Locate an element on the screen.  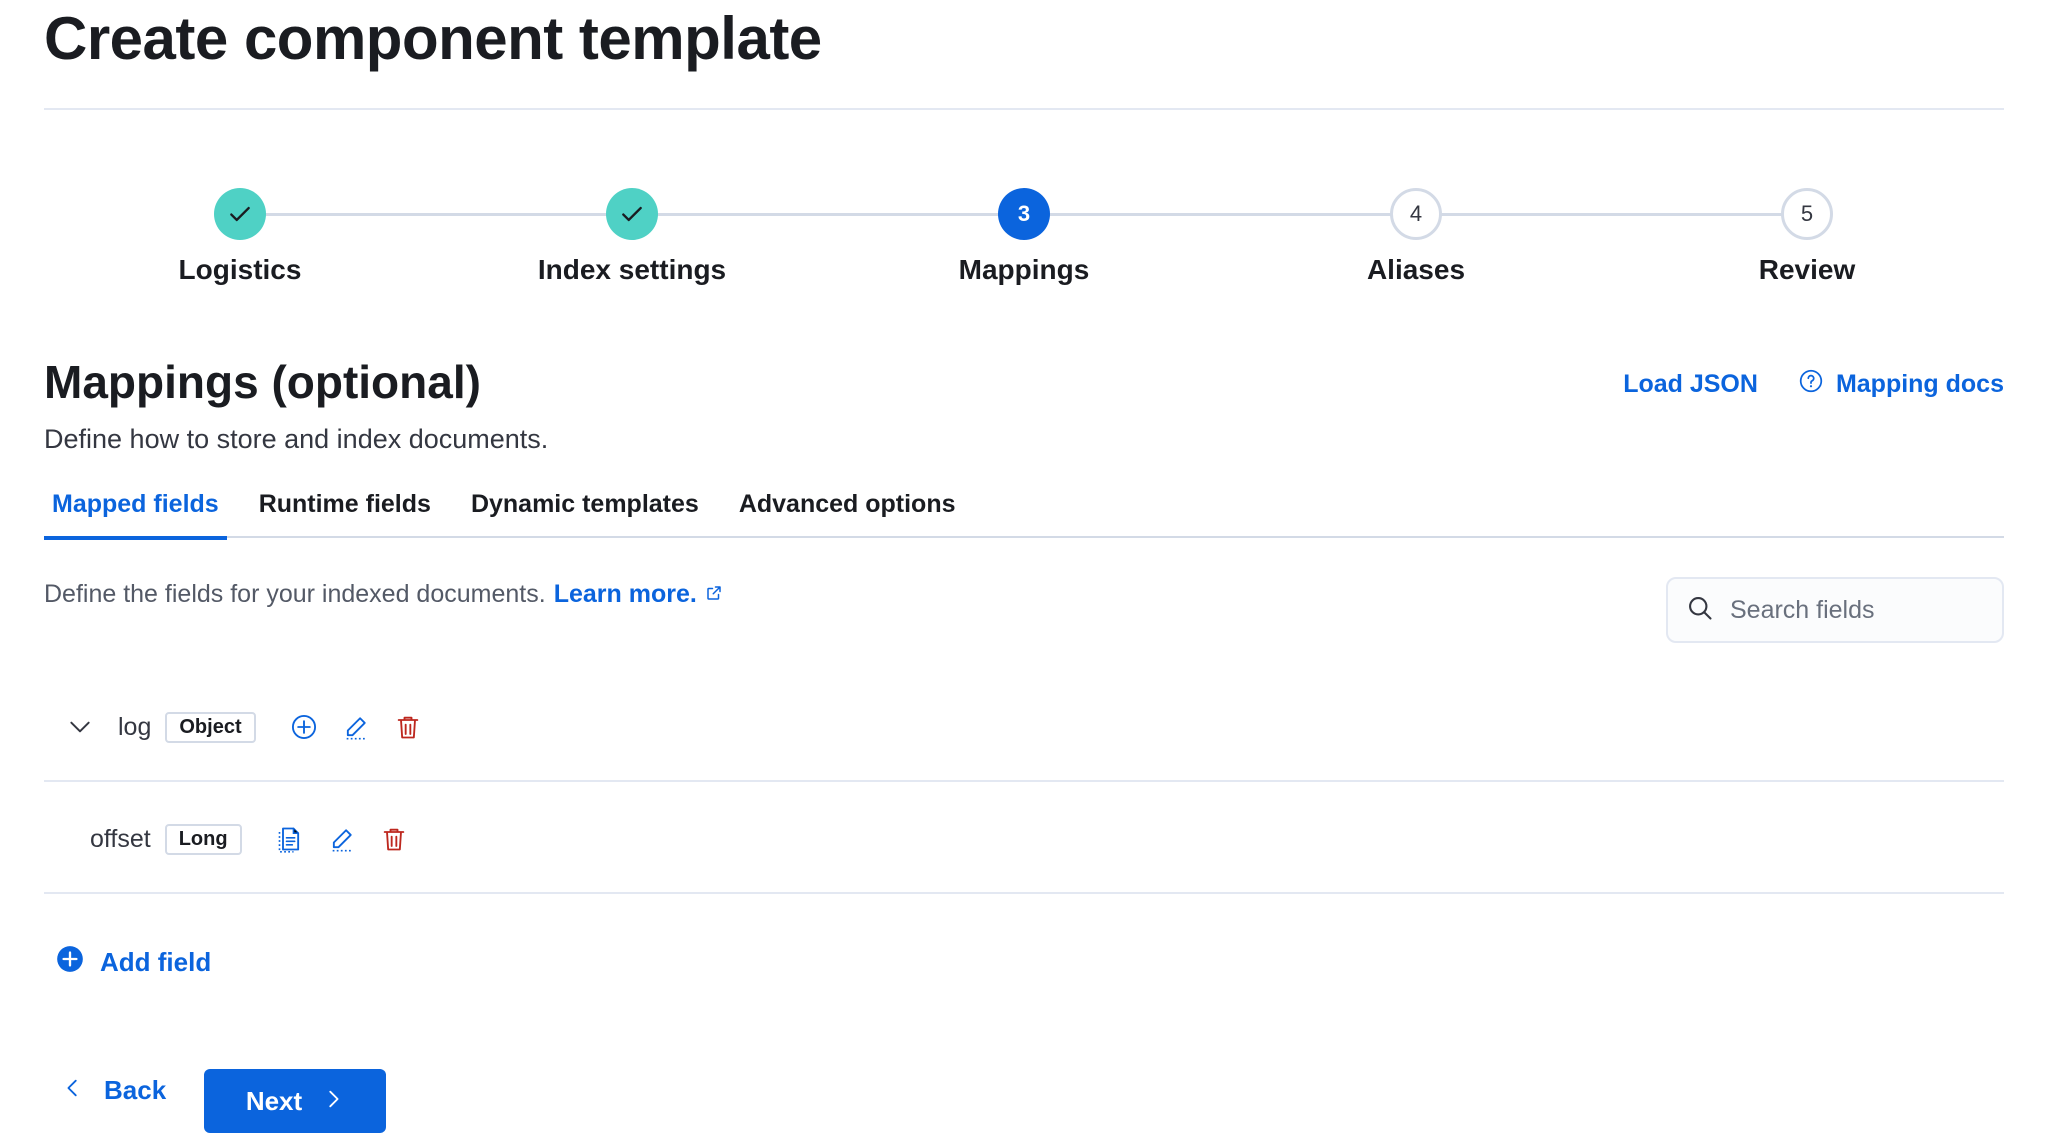
tab-dynamic-templates: Dynamic templates is located at coordinates (585, 511).